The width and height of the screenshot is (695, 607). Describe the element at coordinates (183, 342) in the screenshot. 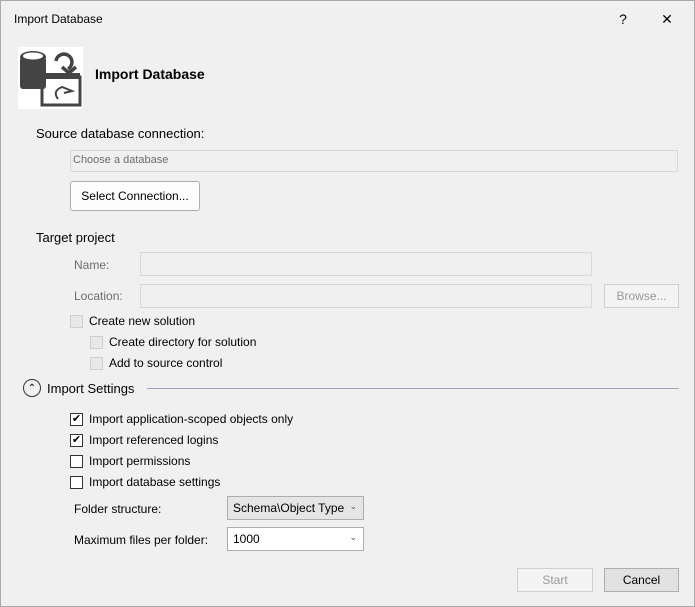

I see `create-directory-label: Create directory for solution` at that location.